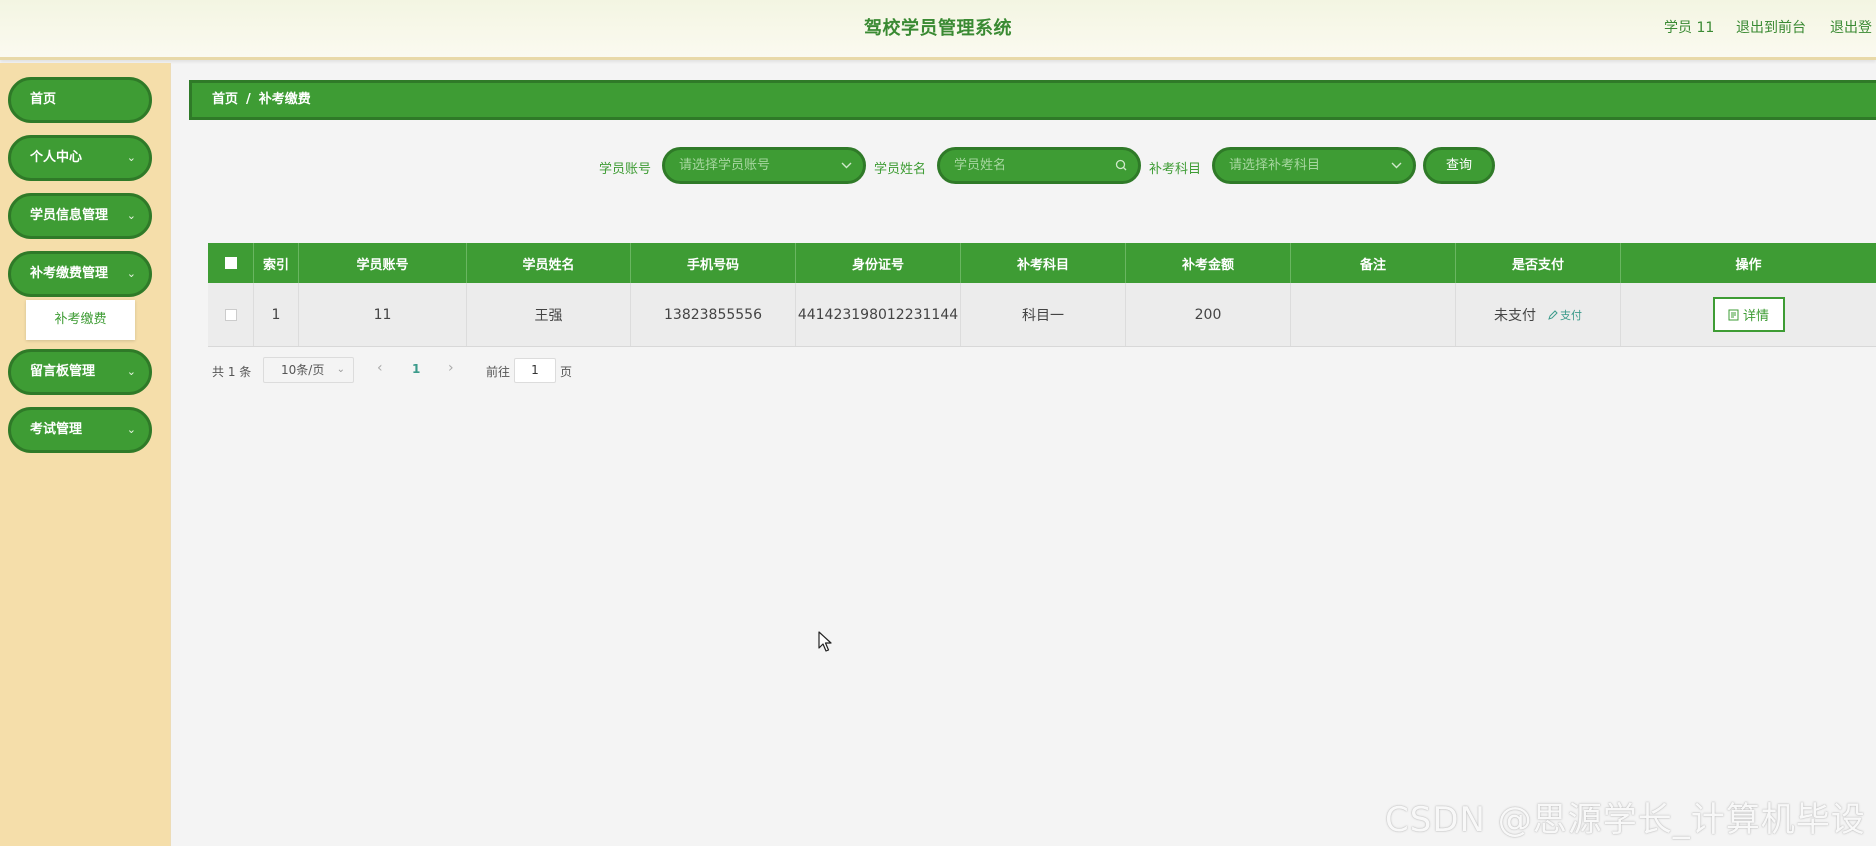 This screenshot has width=1876, height=846. Describe the element at coordinates (276, 263) in the screenshot. I see `col-header: 索引` at that location.